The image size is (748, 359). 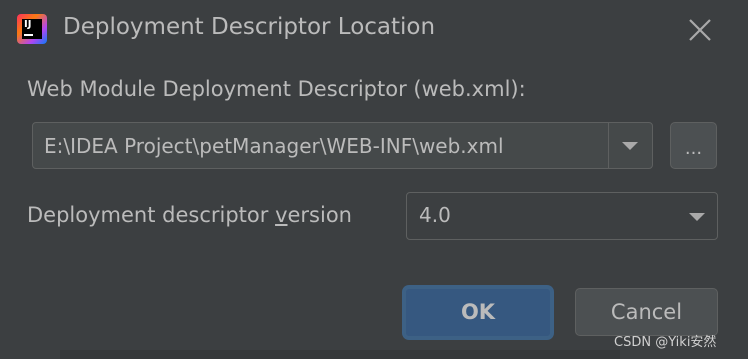 I want to click on version-select: 4.0, so click(x=562, y=216).